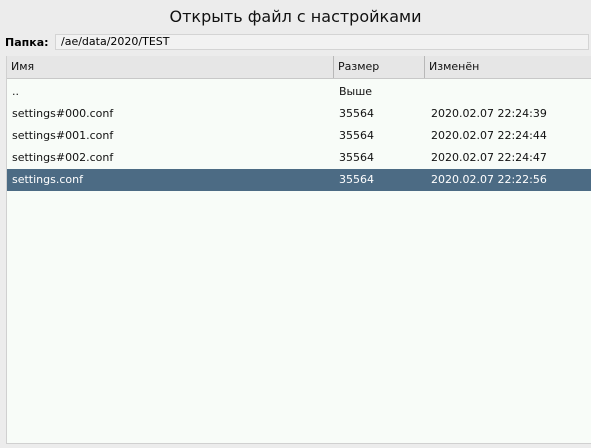 This screenshot has height=448, width=591. I want to click on file-modified: 2020.02.07 22:24:47, so click(489, 157).